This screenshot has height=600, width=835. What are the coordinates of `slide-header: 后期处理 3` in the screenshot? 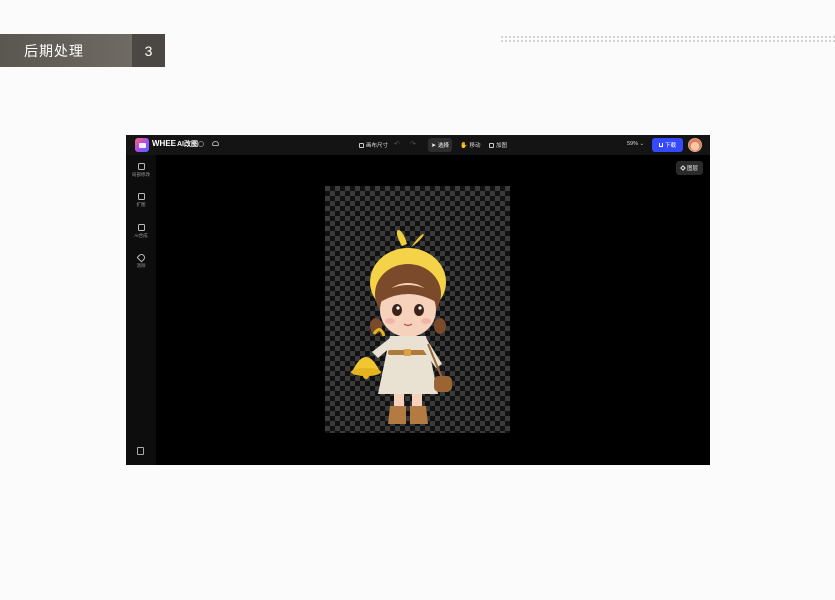 It's located at (82, 50).